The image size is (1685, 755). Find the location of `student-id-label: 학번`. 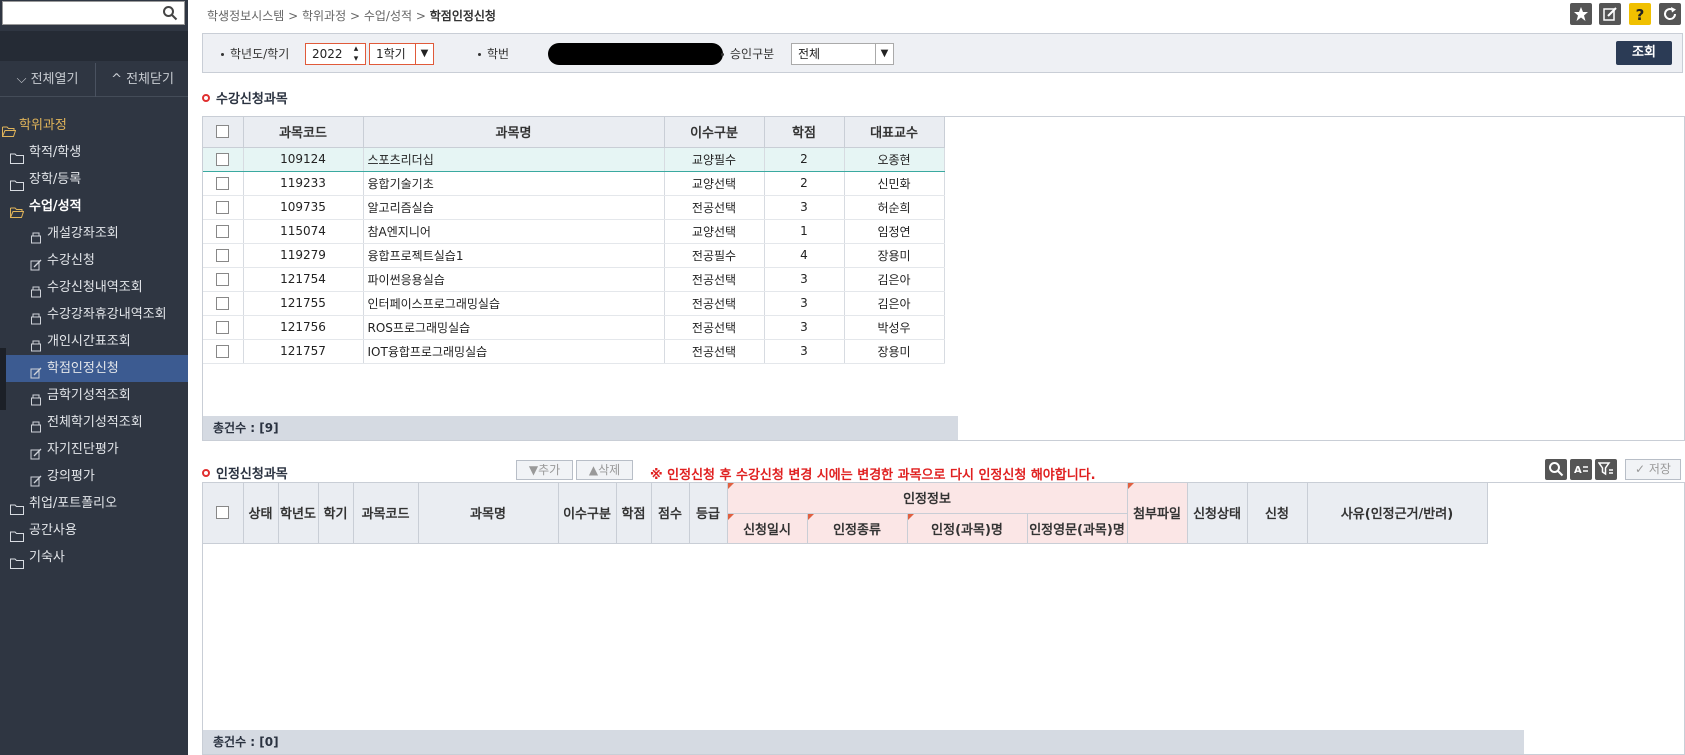

student-id-label: 학번 is located at coordinates (493, 53).